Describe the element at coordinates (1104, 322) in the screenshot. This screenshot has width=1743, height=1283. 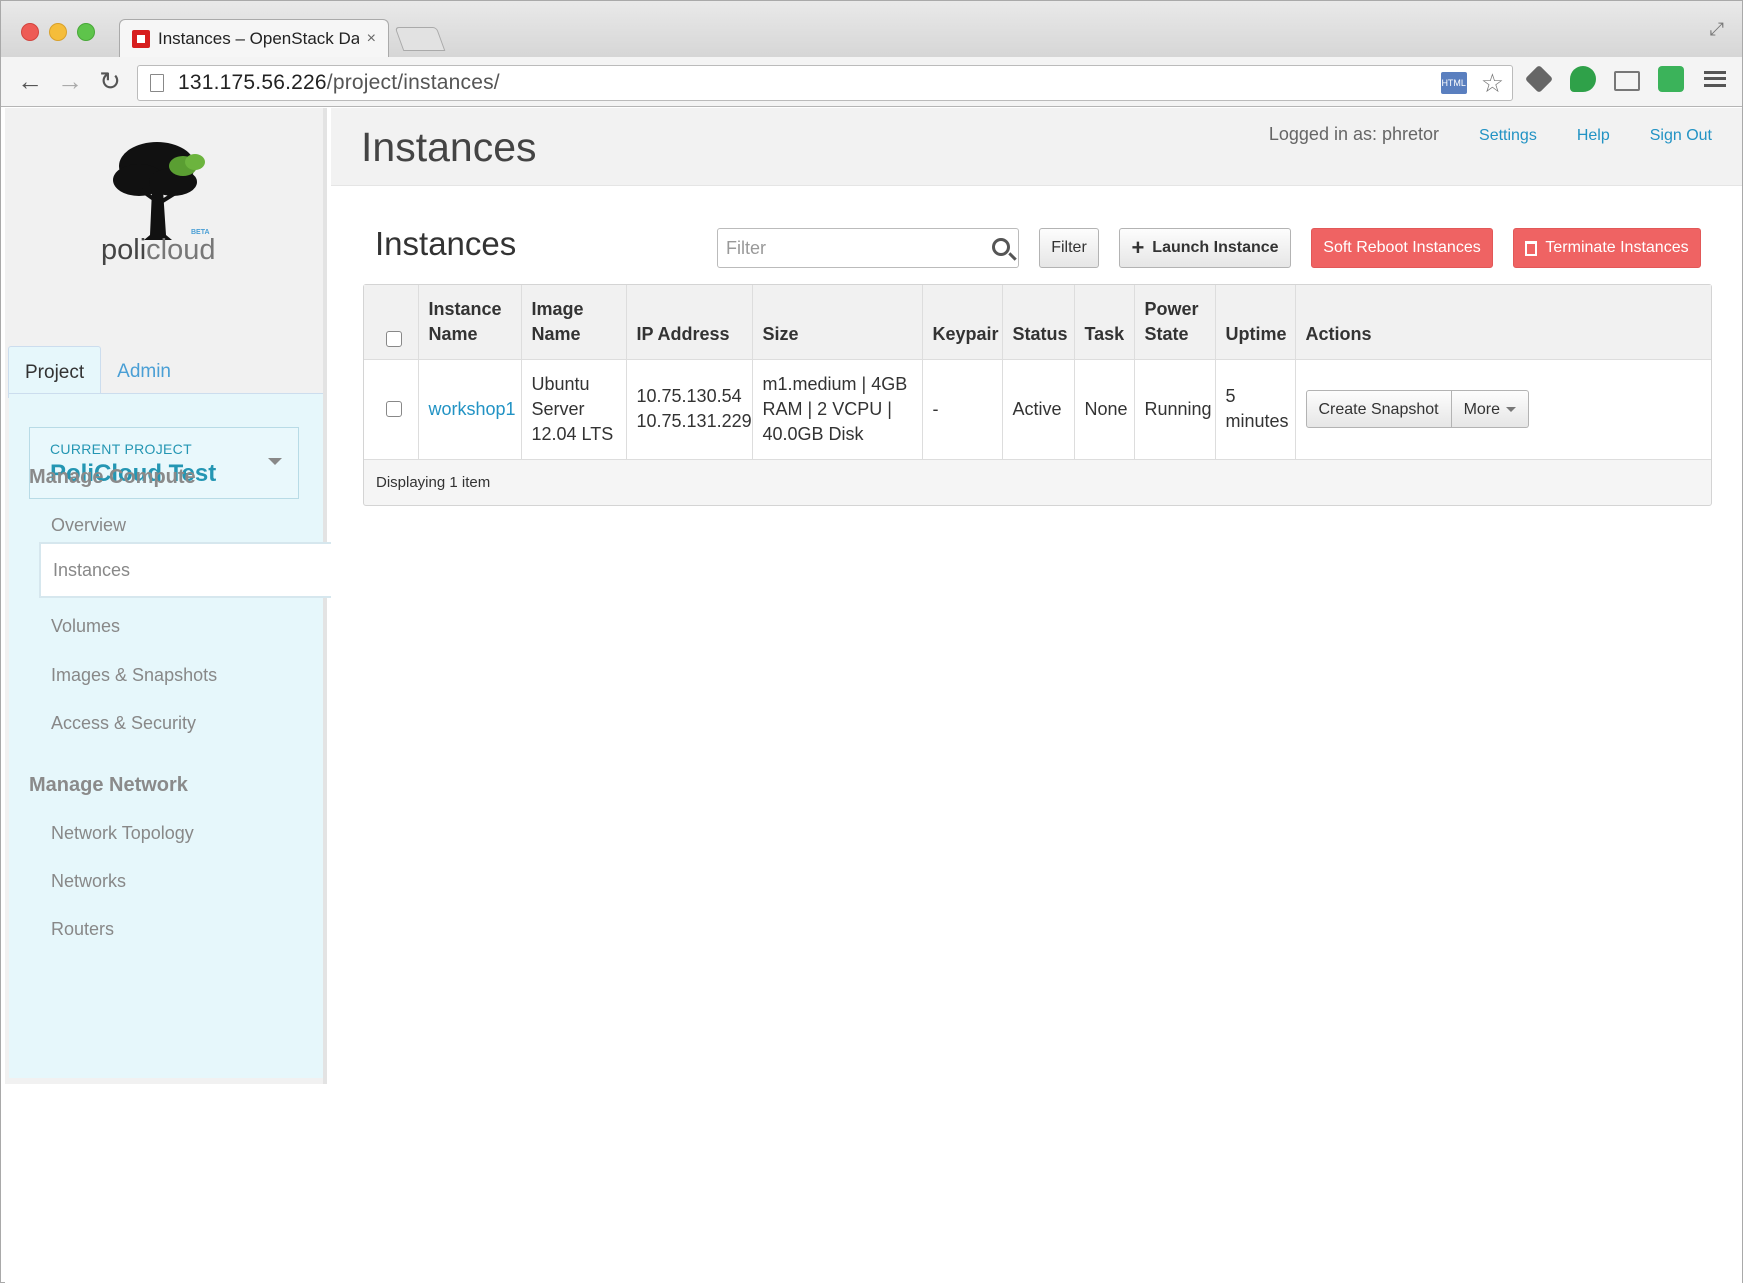
I see `col-task: Task` at that location.